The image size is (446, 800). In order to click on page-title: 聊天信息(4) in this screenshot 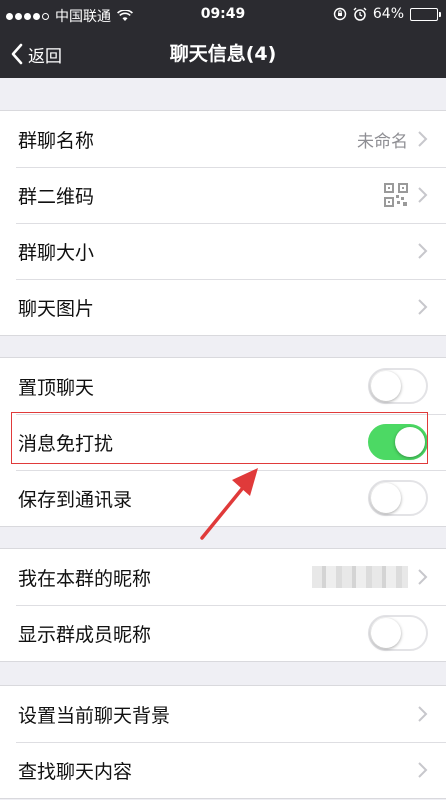, I will do `click(223, 54)`.